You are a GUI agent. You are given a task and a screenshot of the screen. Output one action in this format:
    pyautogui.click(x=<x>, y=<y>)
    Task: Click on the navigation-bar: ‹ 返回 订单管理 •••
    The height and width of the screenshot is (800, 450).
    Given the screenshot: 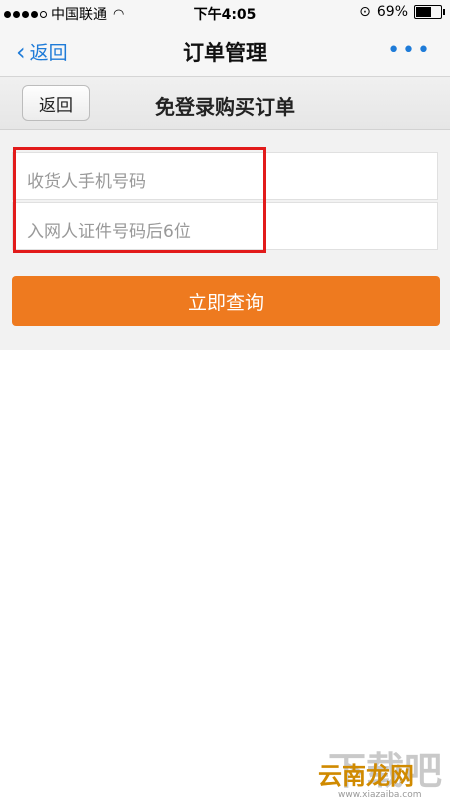 What is the action you would take?
    pyautogui.click(x=225, y=51)
    